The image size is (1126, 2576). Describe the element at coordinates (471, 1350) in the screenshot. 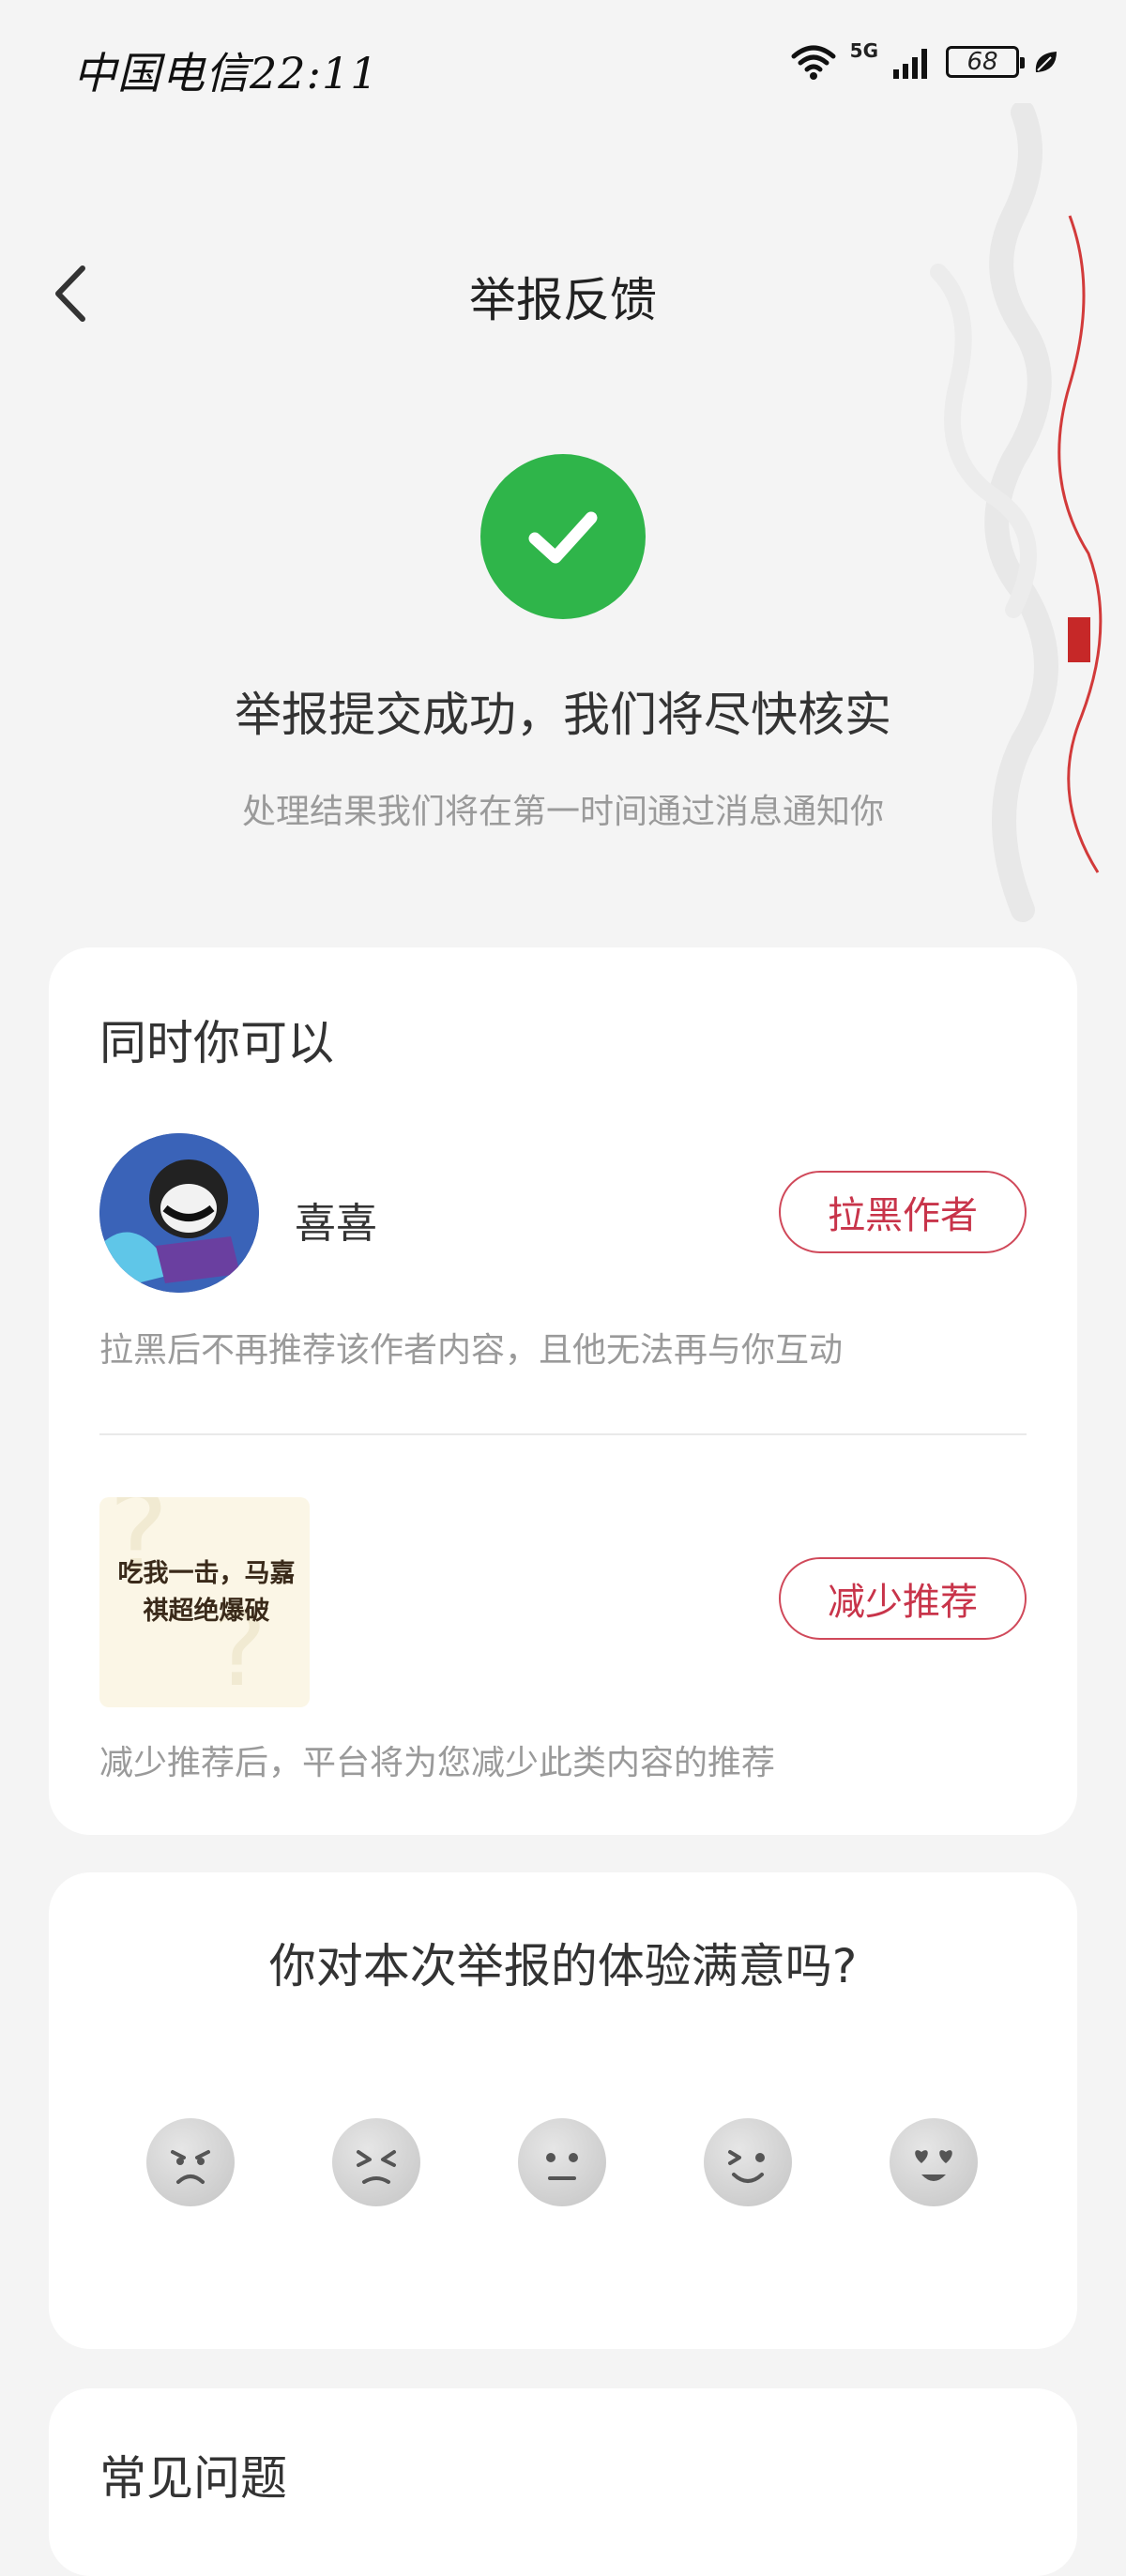

I see `block-author-hint: 拉黑后不再推荐该作者内容，且他无法再与你互动` at that location.